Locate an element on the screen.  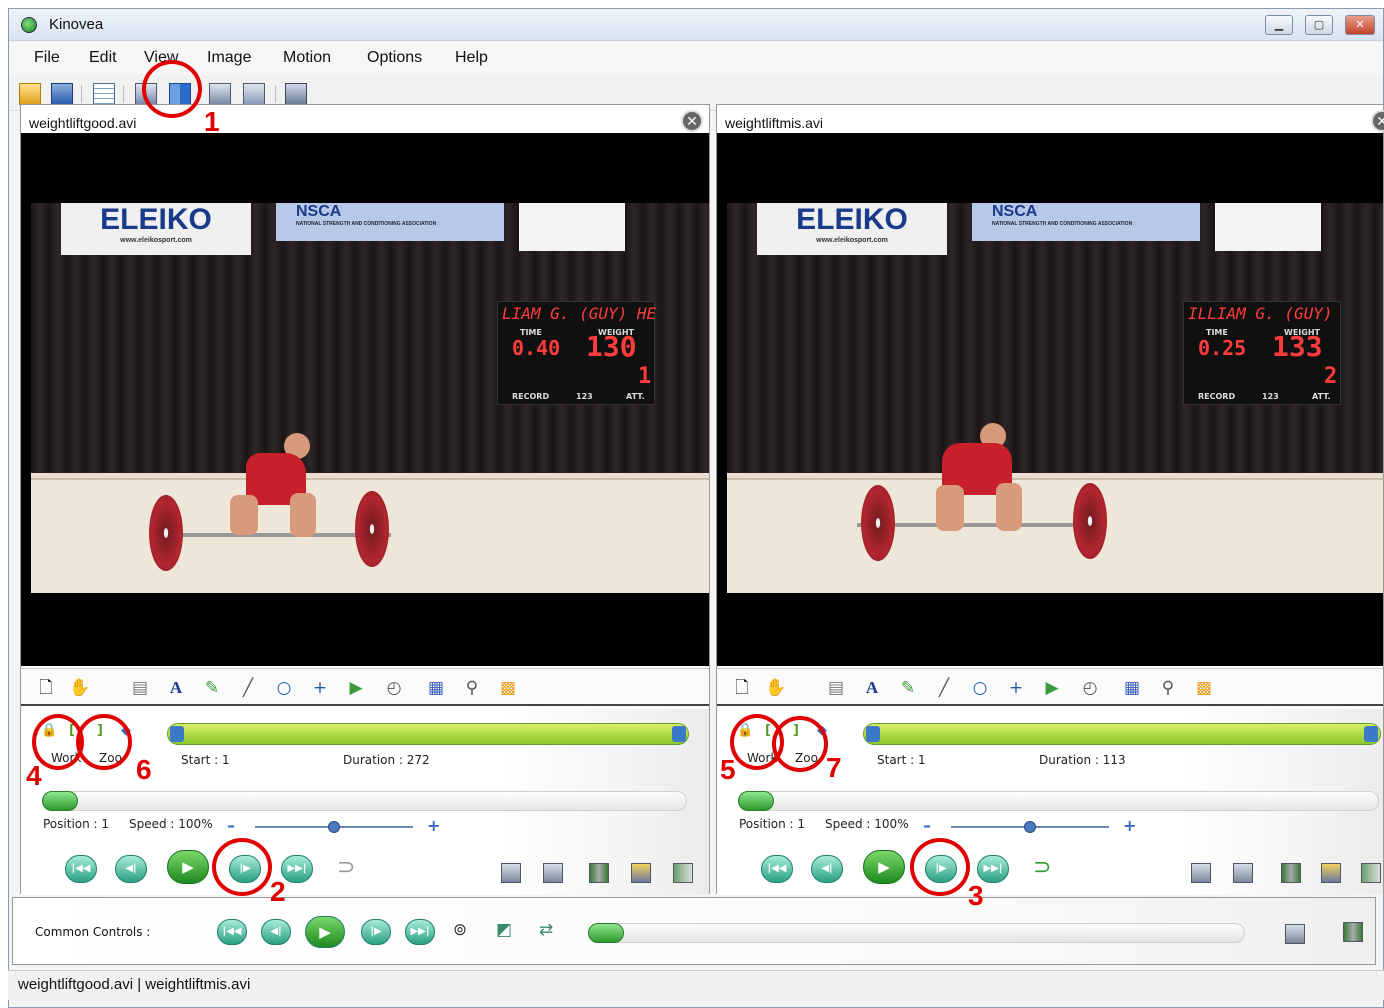
sync-icon: ⊚ is located at coordinates (460, 930).